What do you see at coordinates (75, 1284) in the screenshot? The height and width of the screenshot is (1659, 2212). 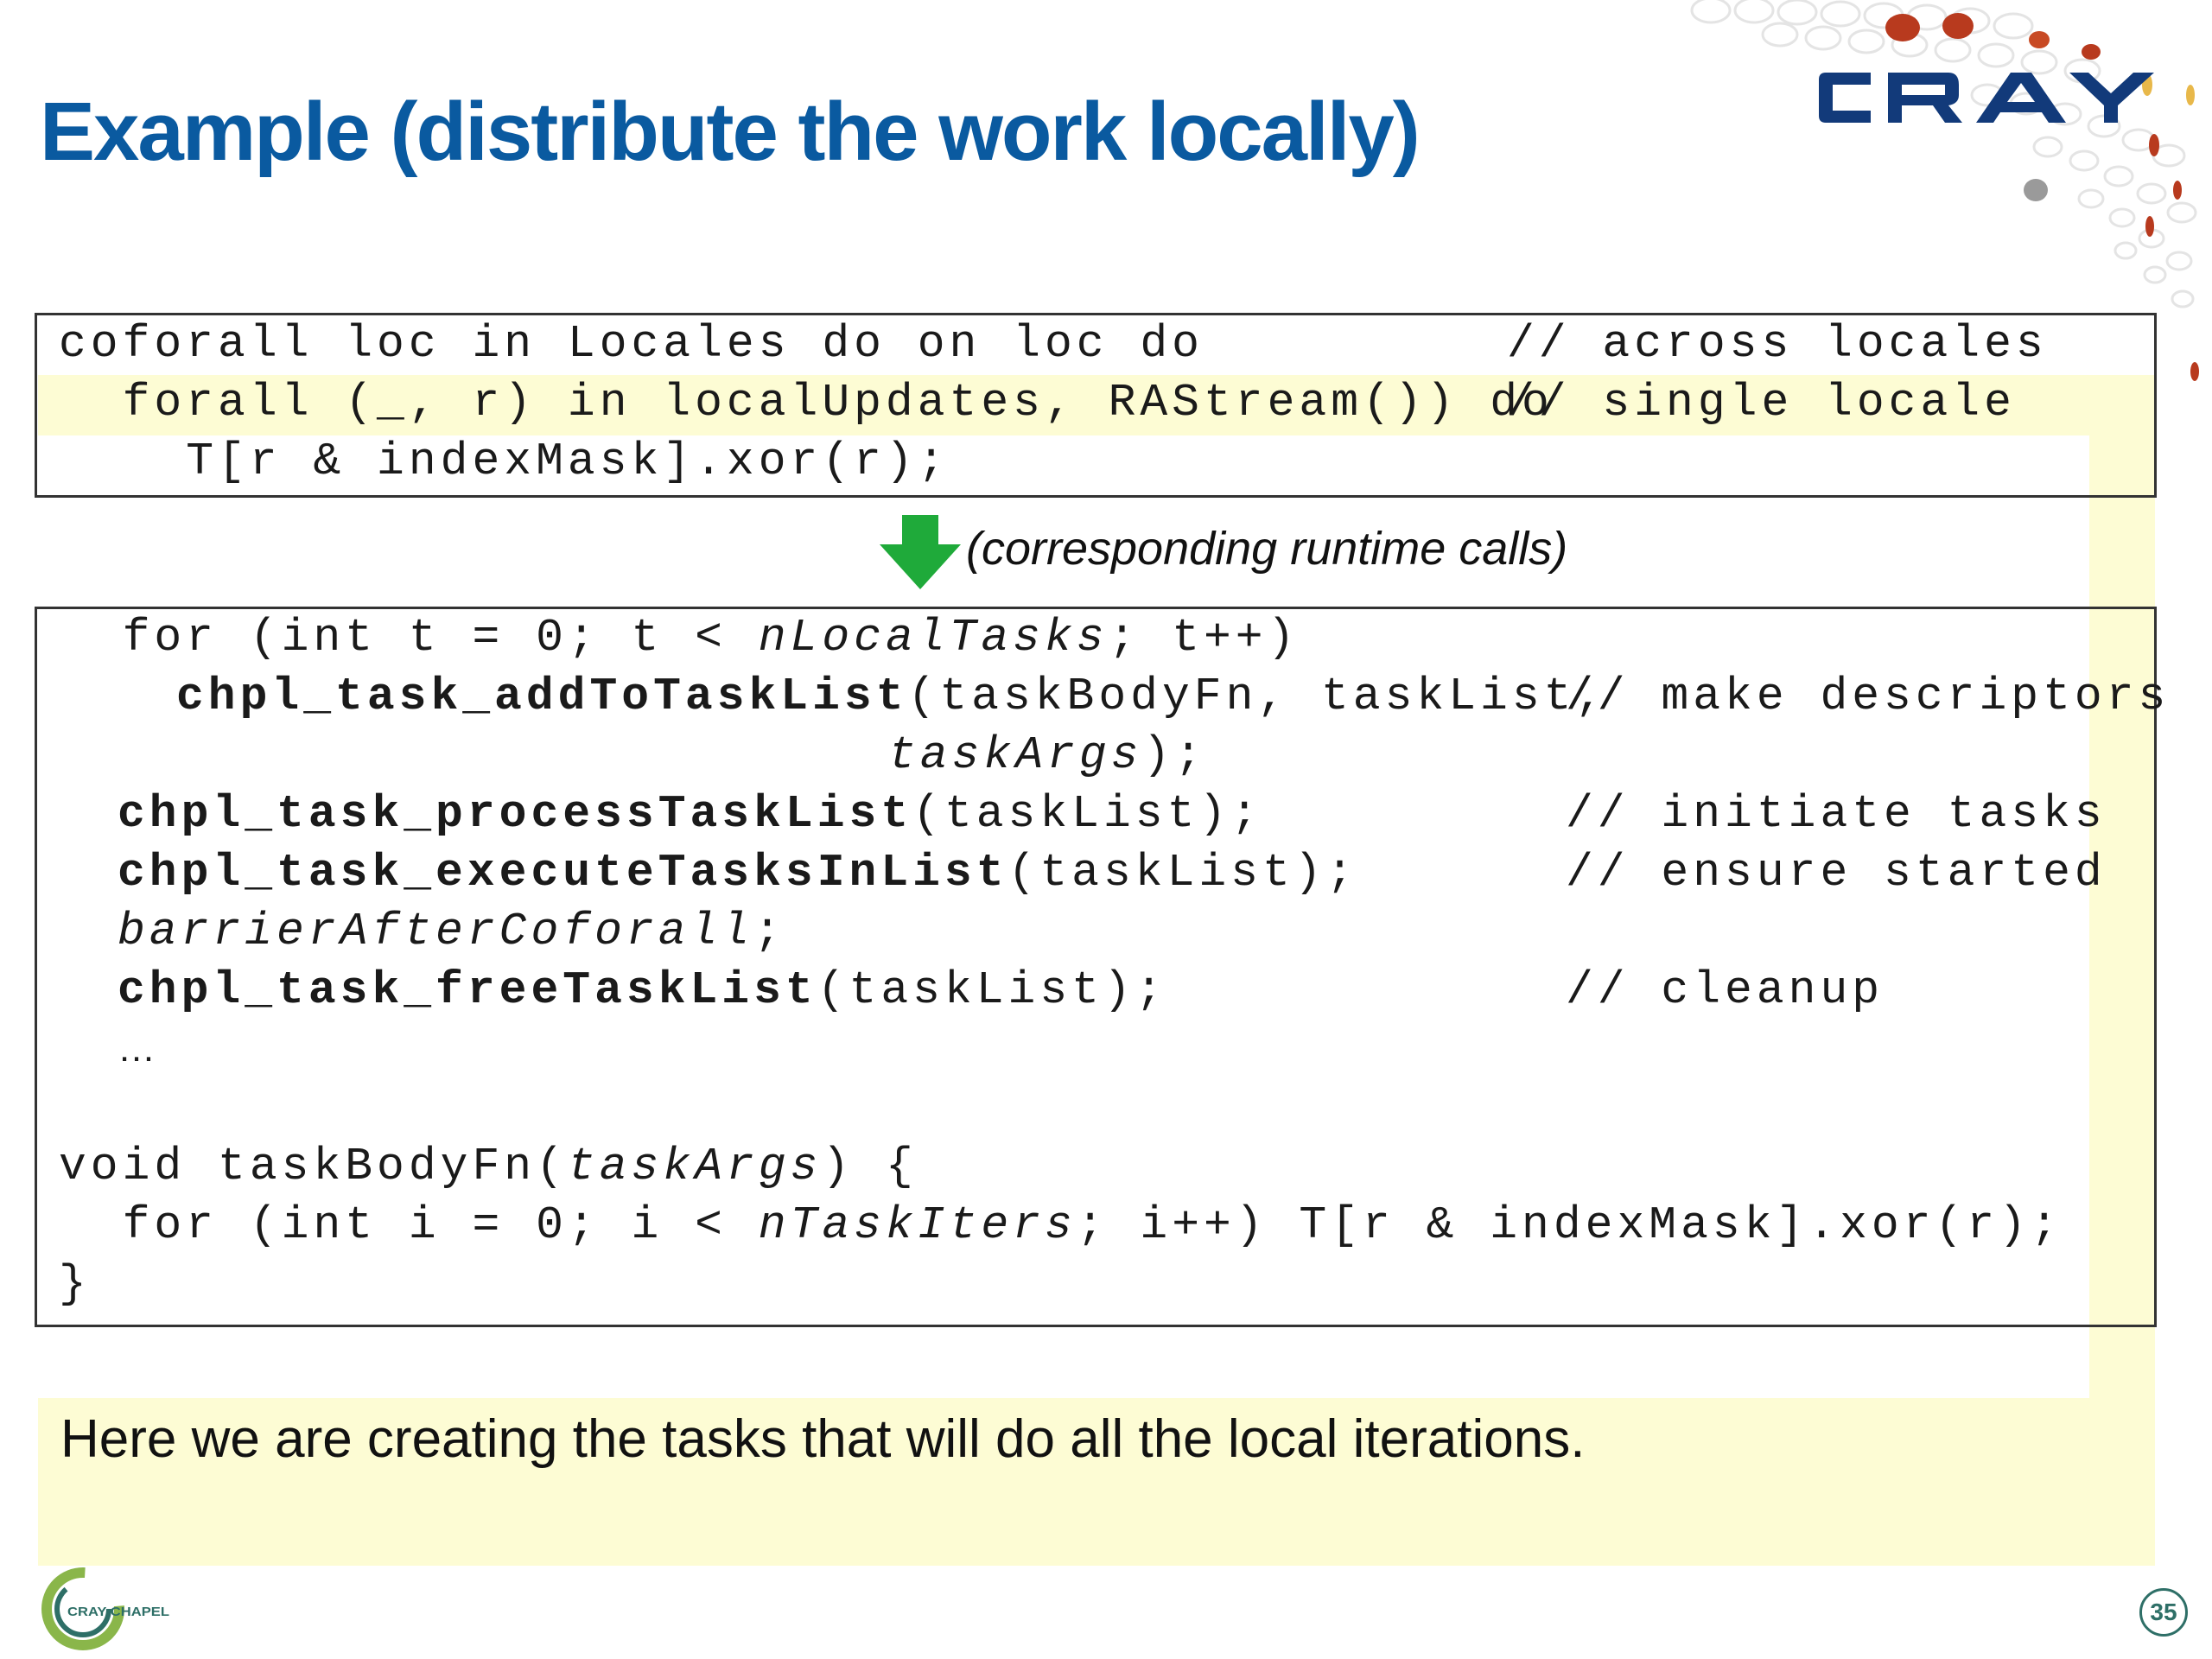 I see `code-line-closing-brace: }` at bounding box center [75, 1284].